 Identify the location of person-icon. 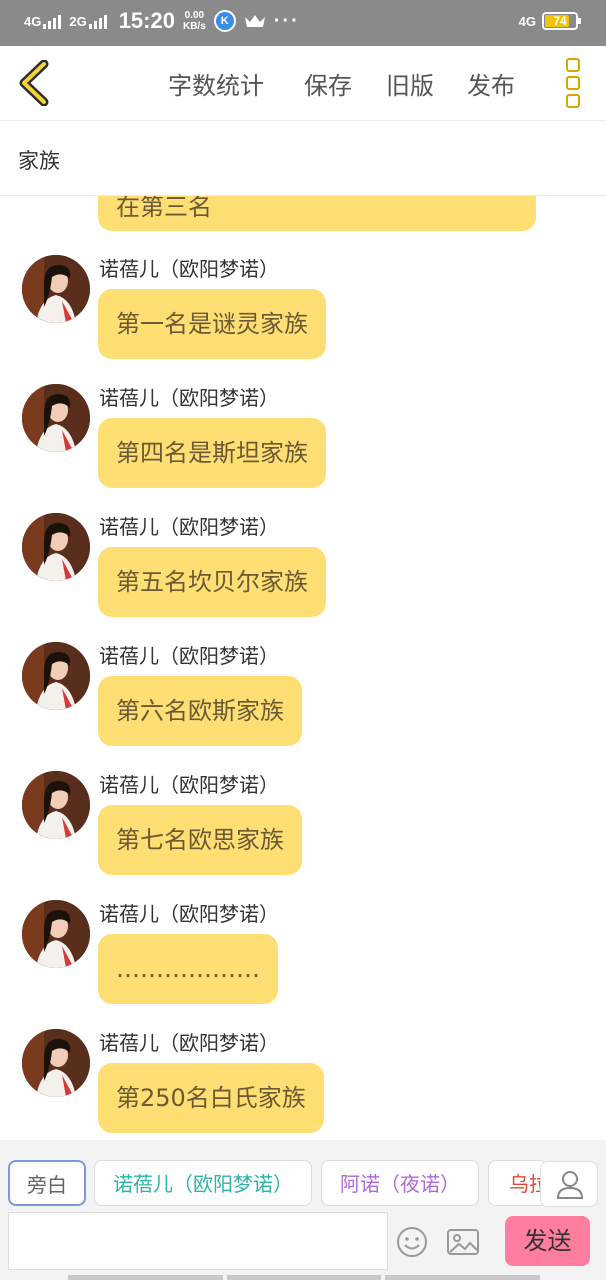
(570, 1185).